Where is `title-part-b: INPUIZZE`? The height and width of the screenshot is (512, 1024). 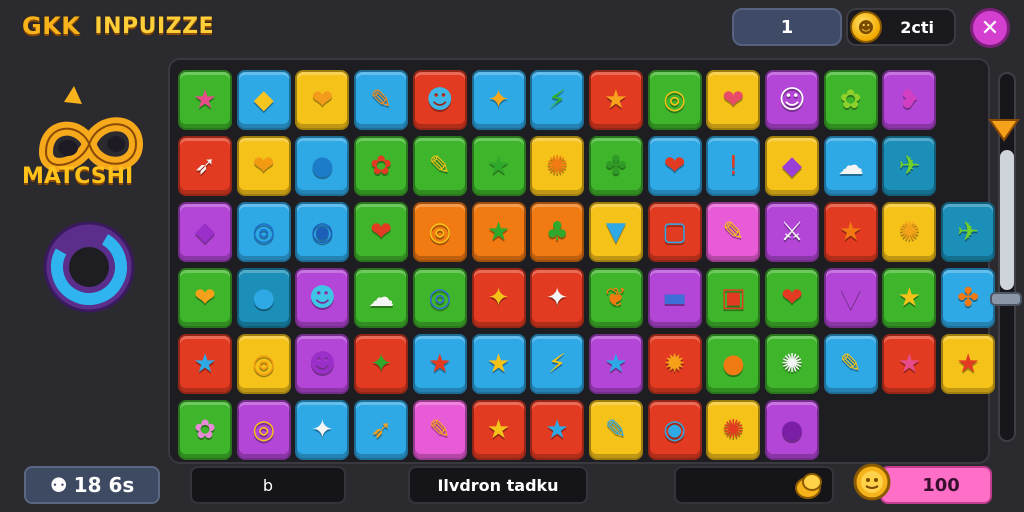 title-part-b: INPUIZZE is located at coordinates (154, 26).